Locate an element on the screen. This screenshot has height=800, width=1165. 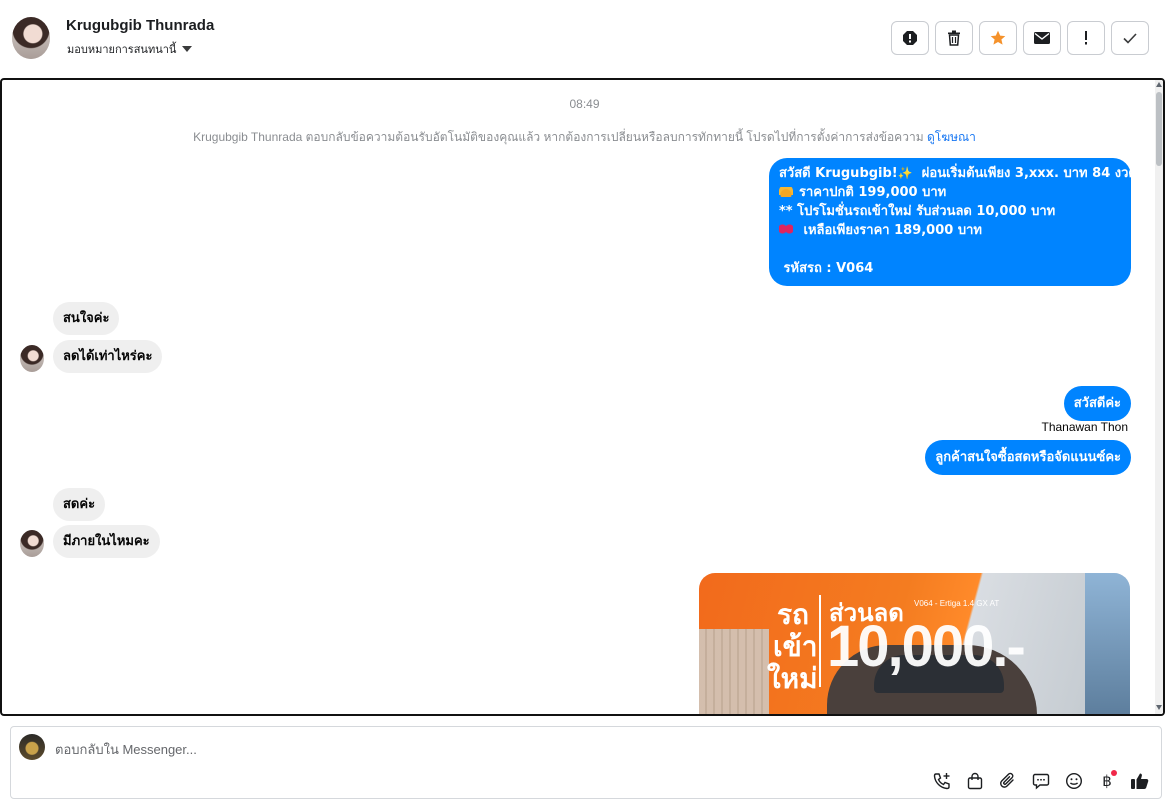
background-photo-graphic is located at coordinates (1107, 643).